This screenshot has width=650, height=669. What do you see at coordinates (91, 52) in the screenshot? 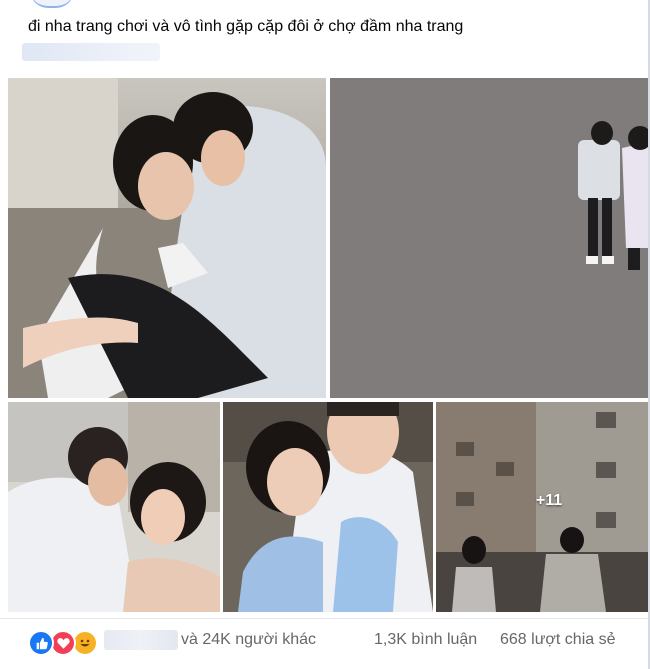
I see `blurred-text` at bounding box center [91, 52].